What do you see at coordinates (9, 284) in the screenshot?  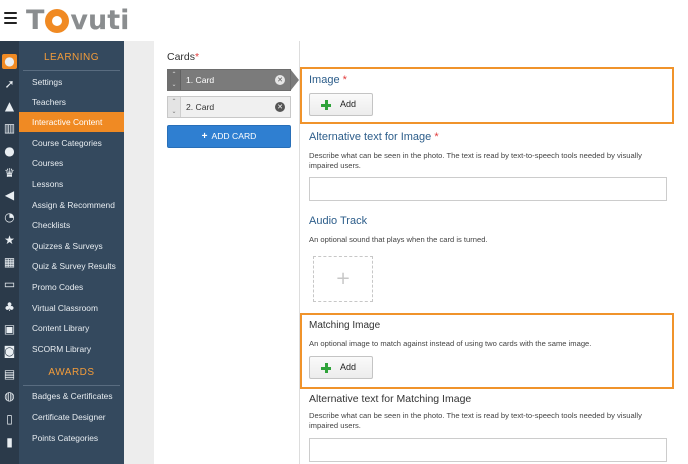 I see `credit-card-icon: ▭` at bounding box center [9, 284].